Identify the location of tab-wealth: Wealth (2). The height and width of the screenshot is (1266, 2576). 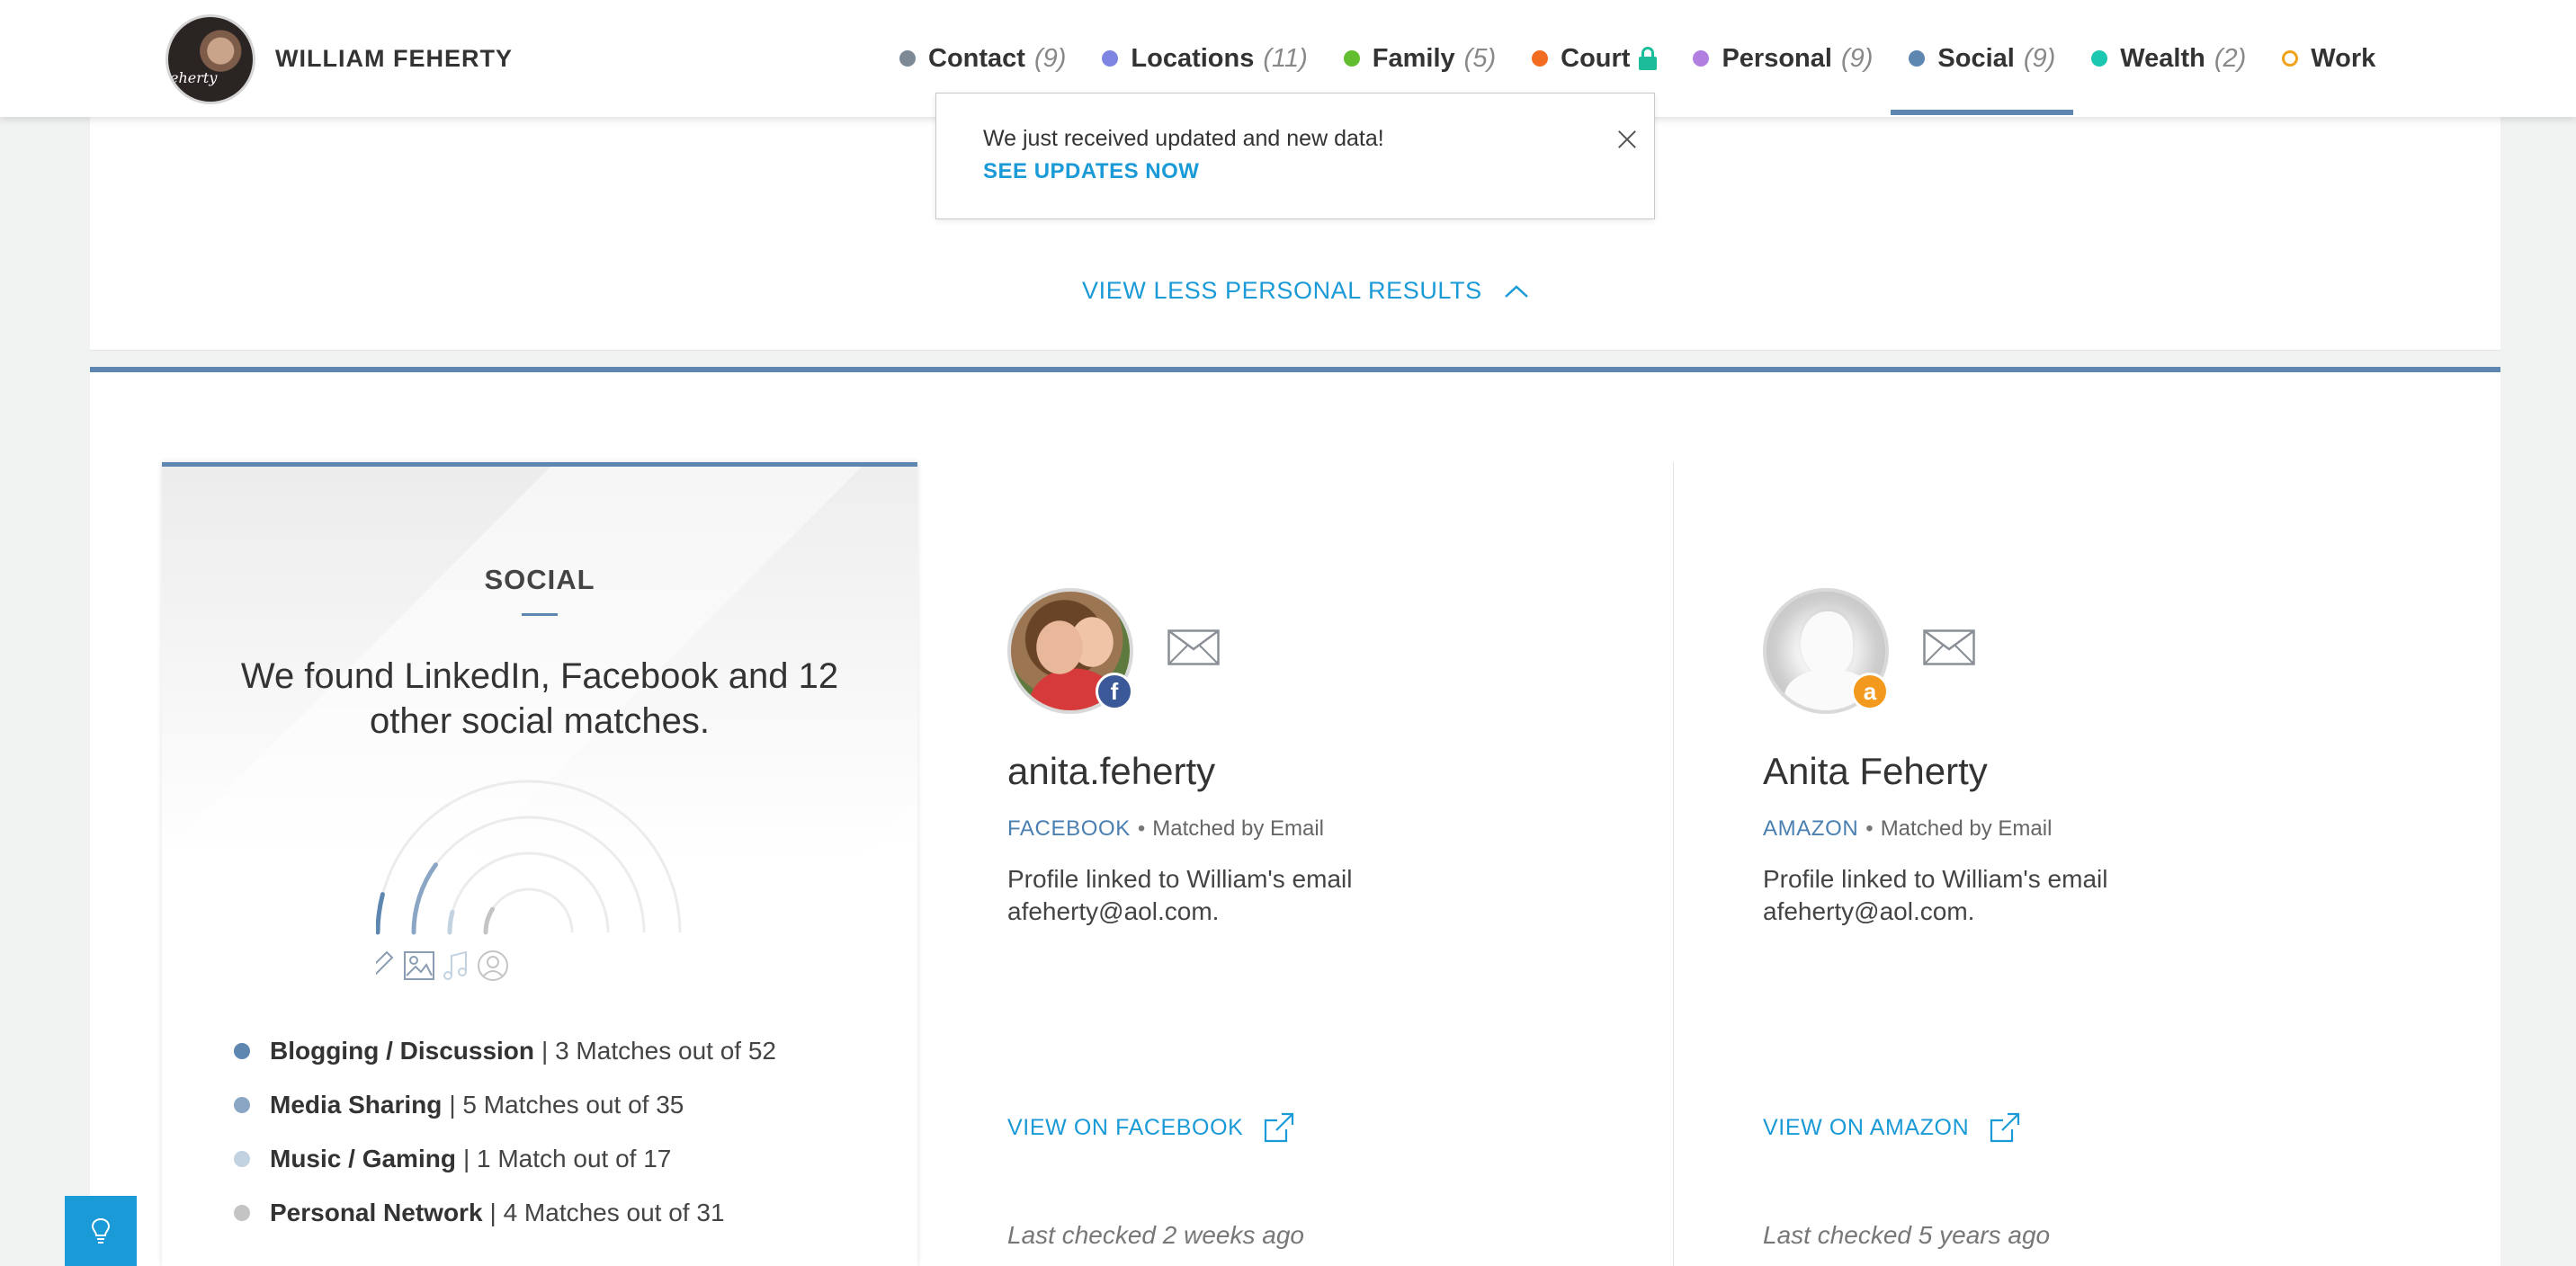
(2168, 59).